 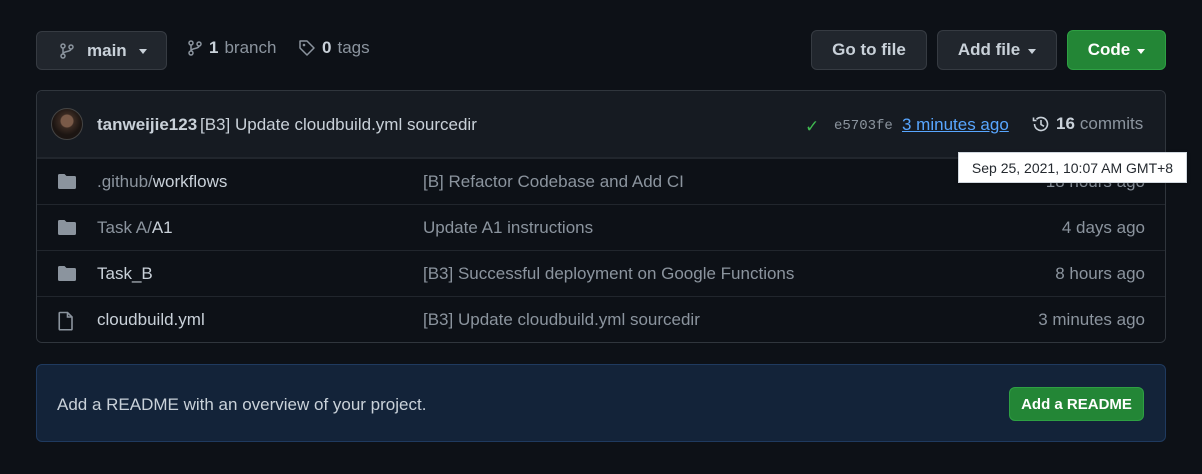 I want to click on branch-selector-label: main, so click(x=107, y=50).